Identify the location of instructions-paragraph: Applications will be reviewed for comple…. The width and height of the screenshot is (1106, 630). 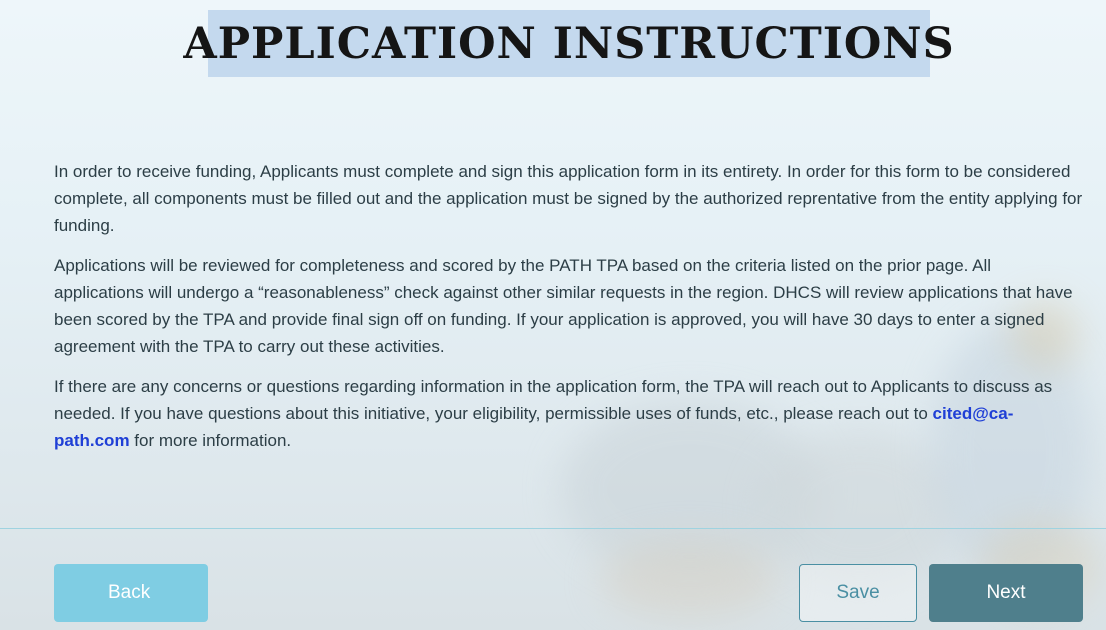
(563, 306).